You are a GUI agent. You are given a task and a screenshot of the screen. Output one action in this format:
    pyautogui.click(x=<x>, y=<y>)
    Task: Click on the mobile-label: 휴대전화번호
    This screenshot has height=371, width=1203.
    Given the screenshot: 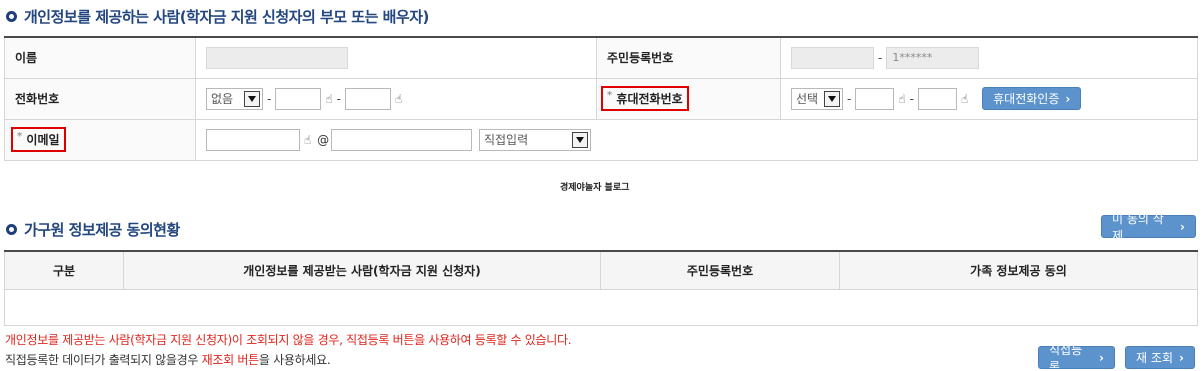 What is the action you would take?
    pyautogui.click(x=649, y=99)
    